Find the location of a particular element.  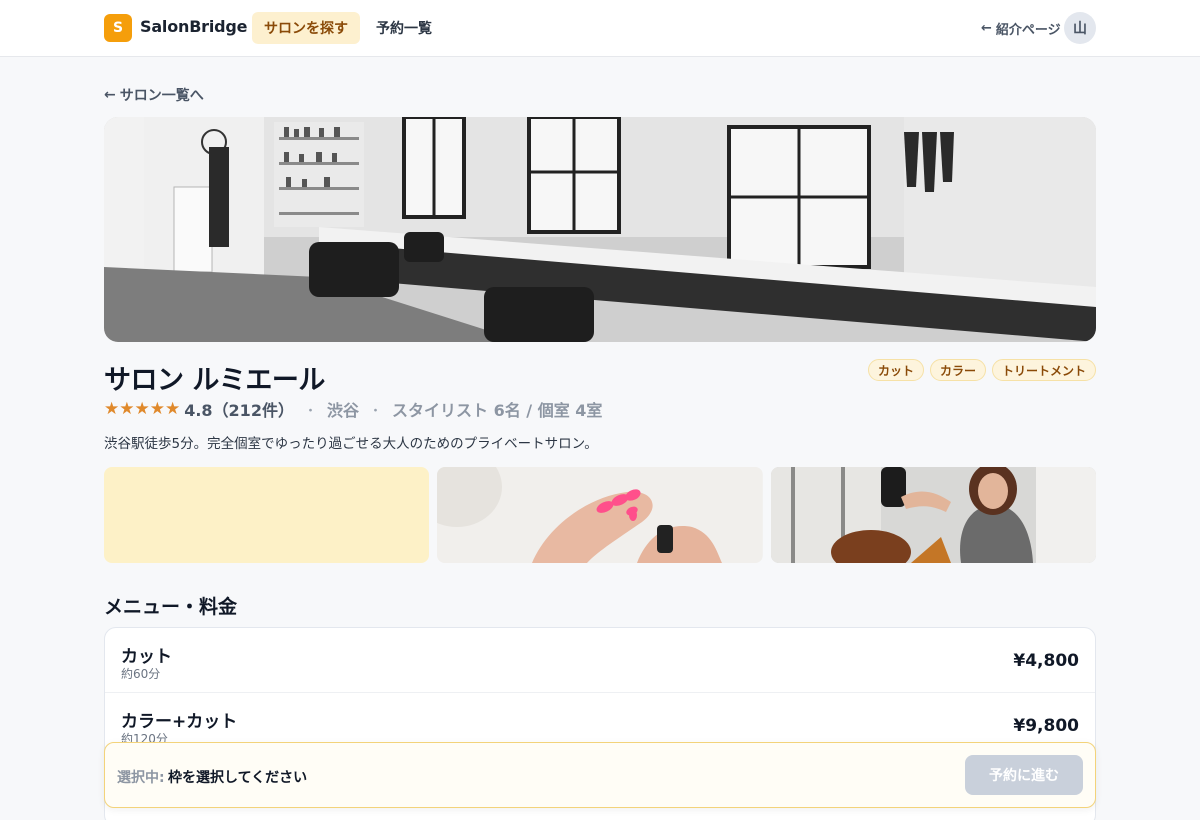

user-avatar: 山 is located at coordinates (1080, 28).